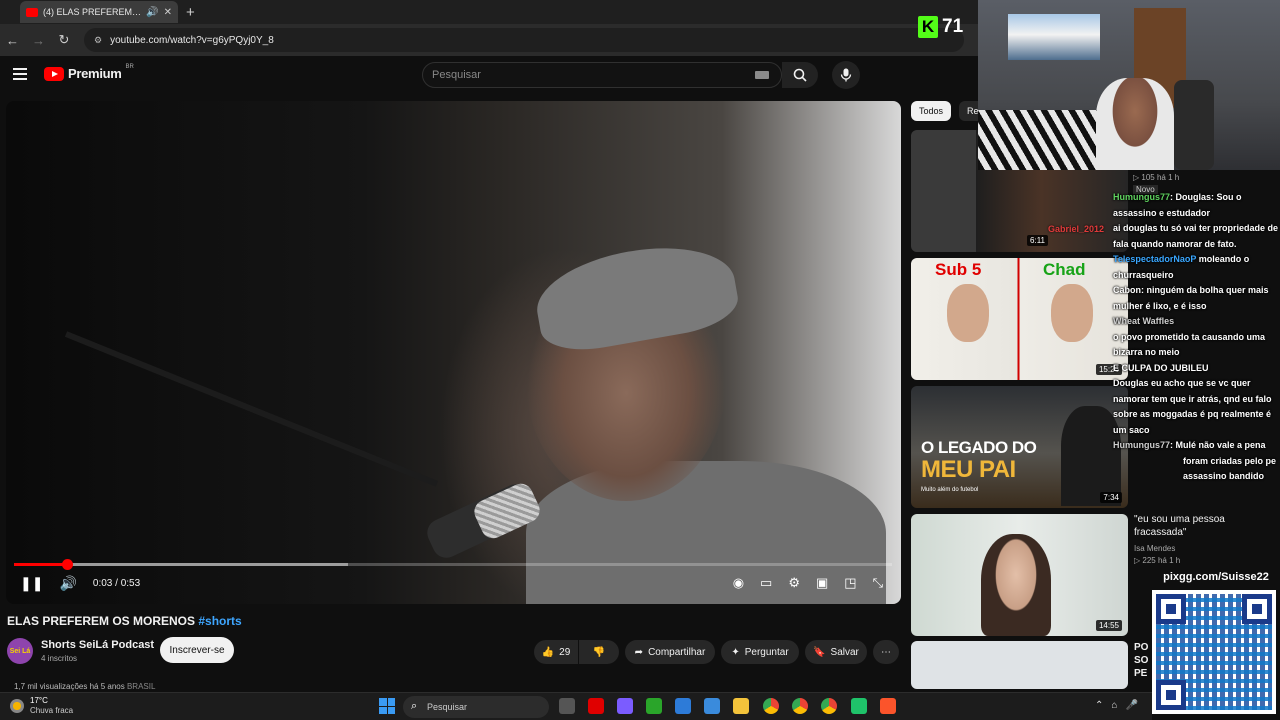  What do you see at coordinates (738, 583) in the screenshot?
I see `autoplay-toggle-icon: ◉` at bounding box center [738, 583].